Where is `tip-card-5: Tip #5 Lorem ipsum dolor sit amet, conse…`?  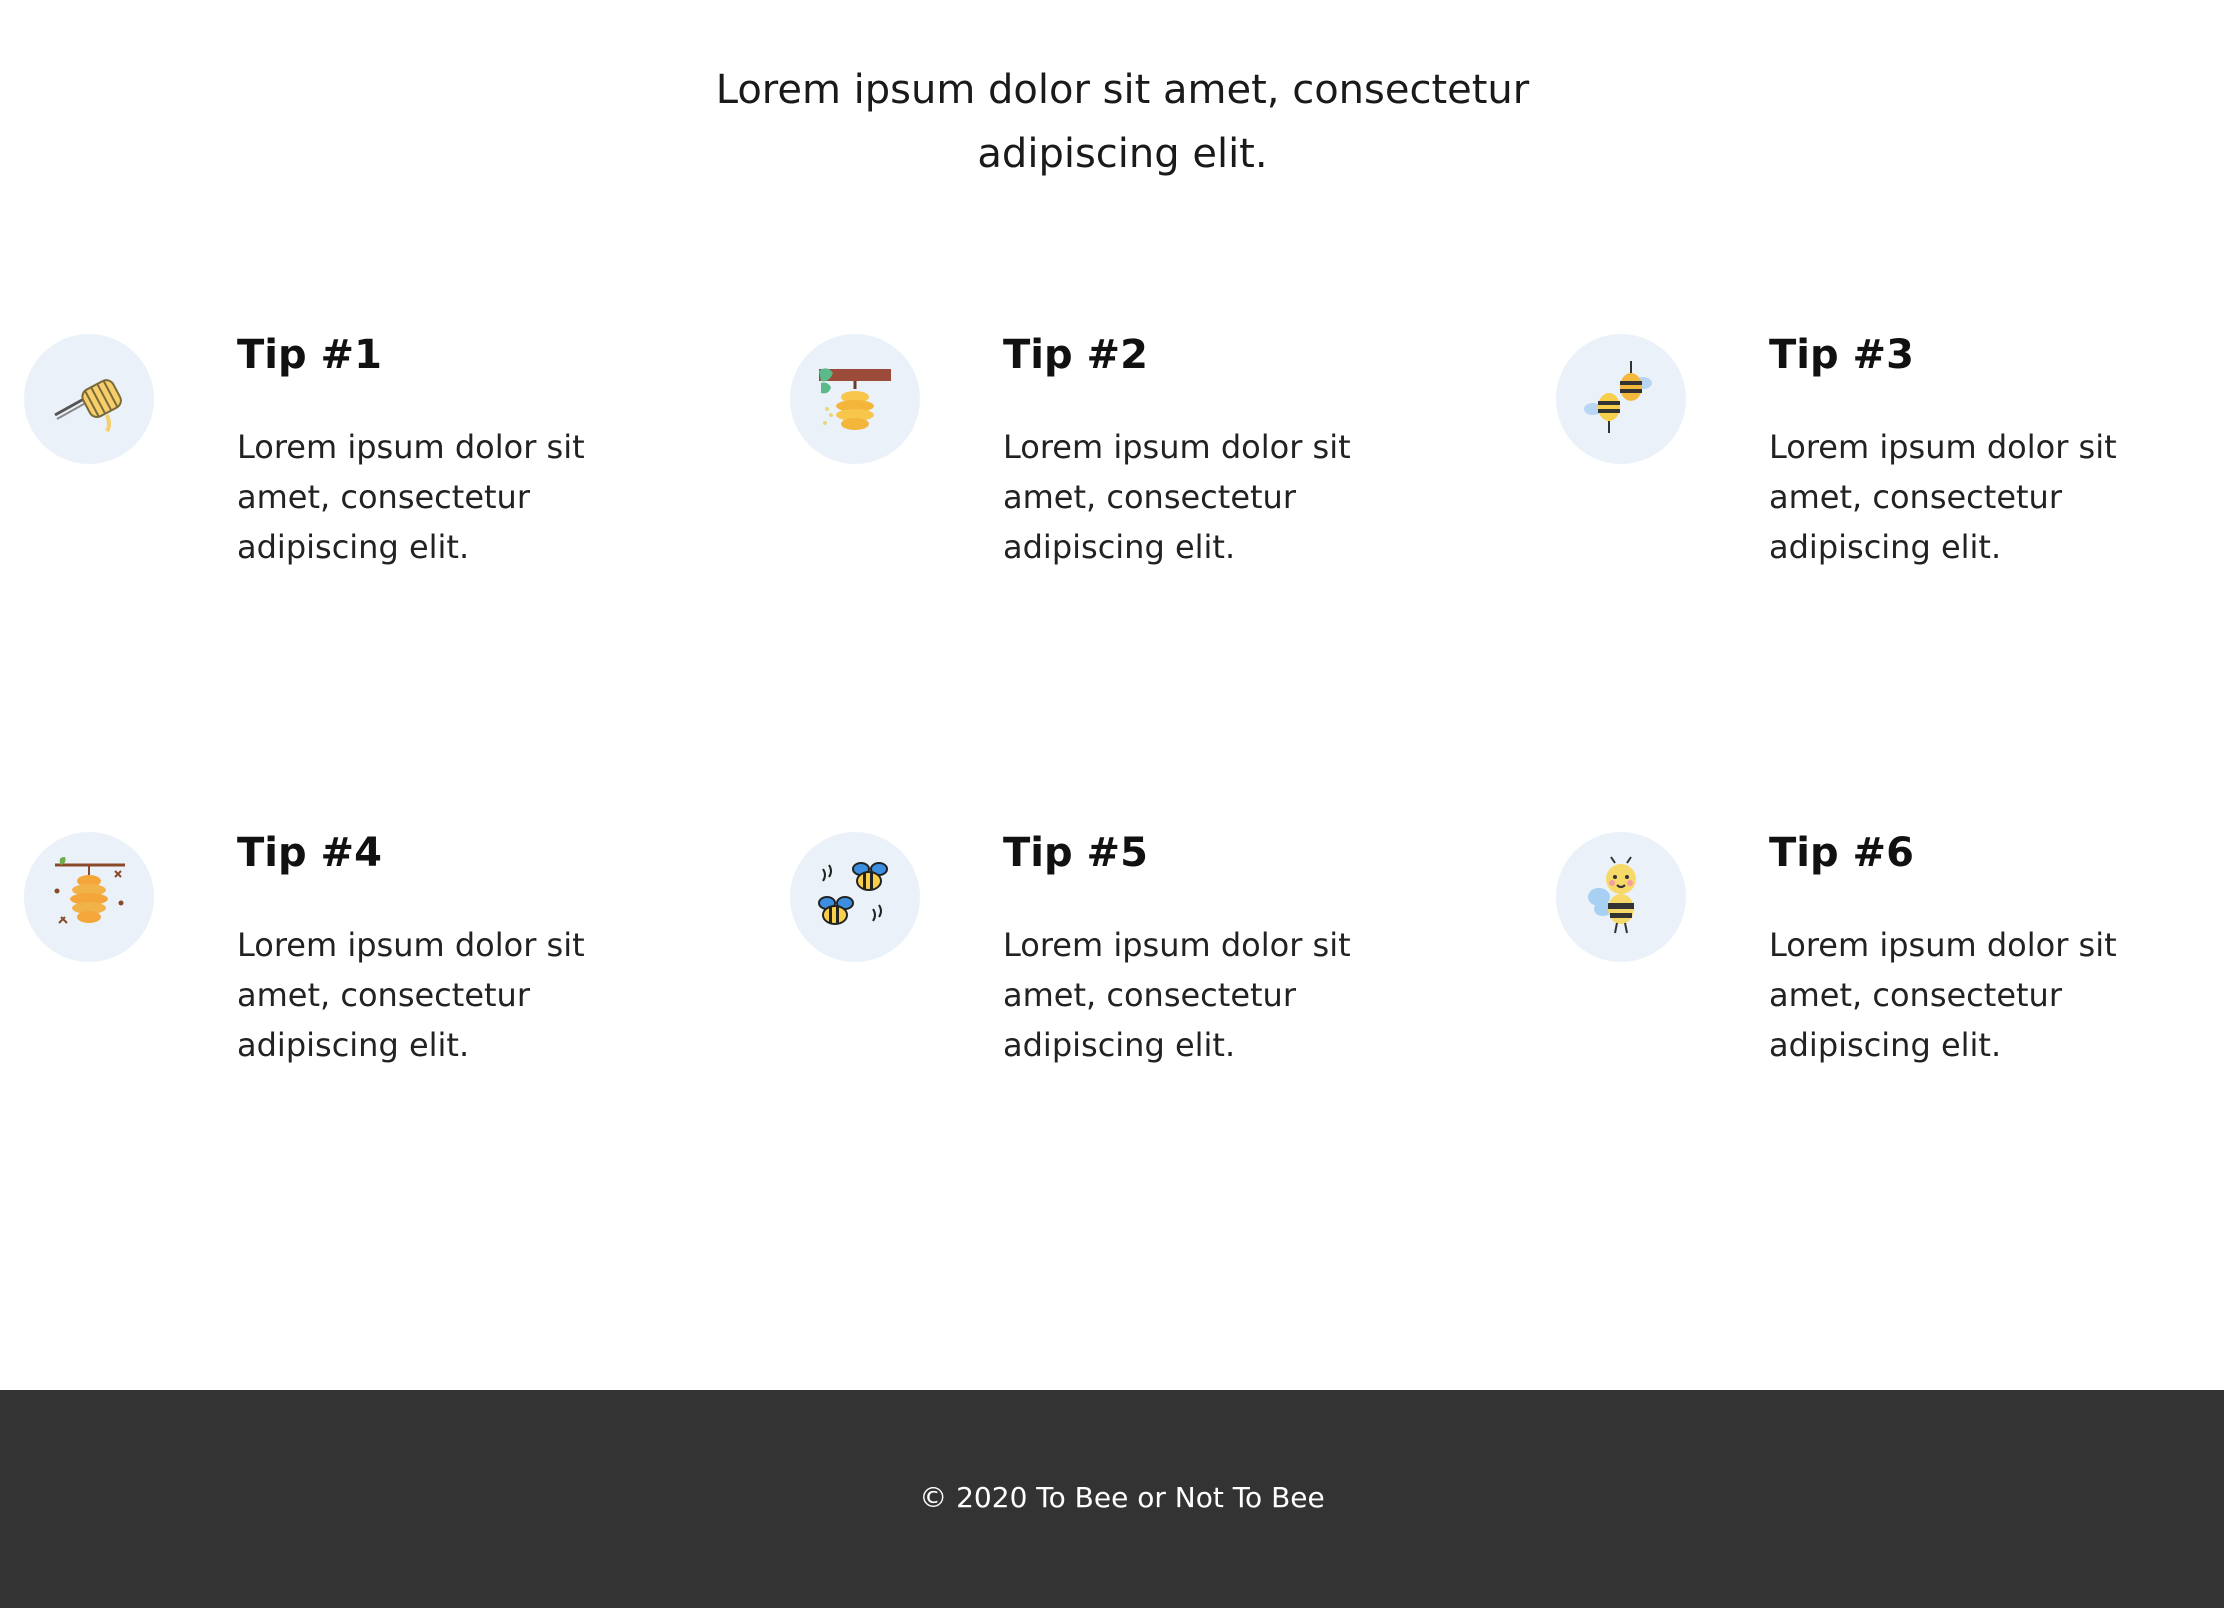
tip-card-5: Tip #5 Lorem ipsum dolor sit amet, conse… is located at coordinates (1150, 981).